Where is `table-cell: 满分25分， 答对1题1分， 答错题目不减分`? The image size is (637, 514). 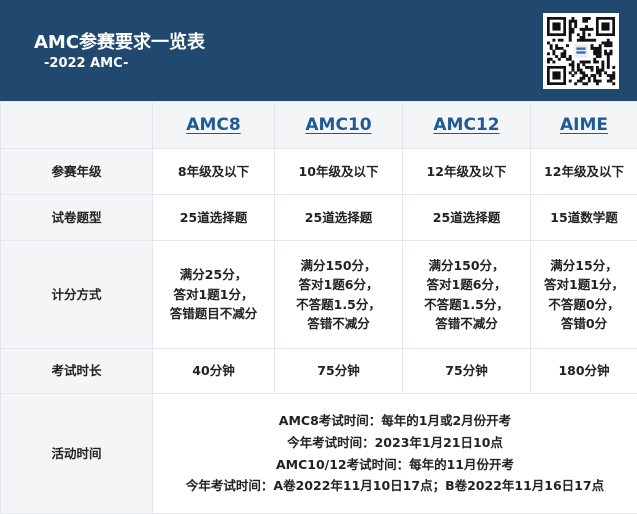 table-cell: 满分25分， 答对1题1分， 答错题目不减分 is located at coordinates (213, 294).